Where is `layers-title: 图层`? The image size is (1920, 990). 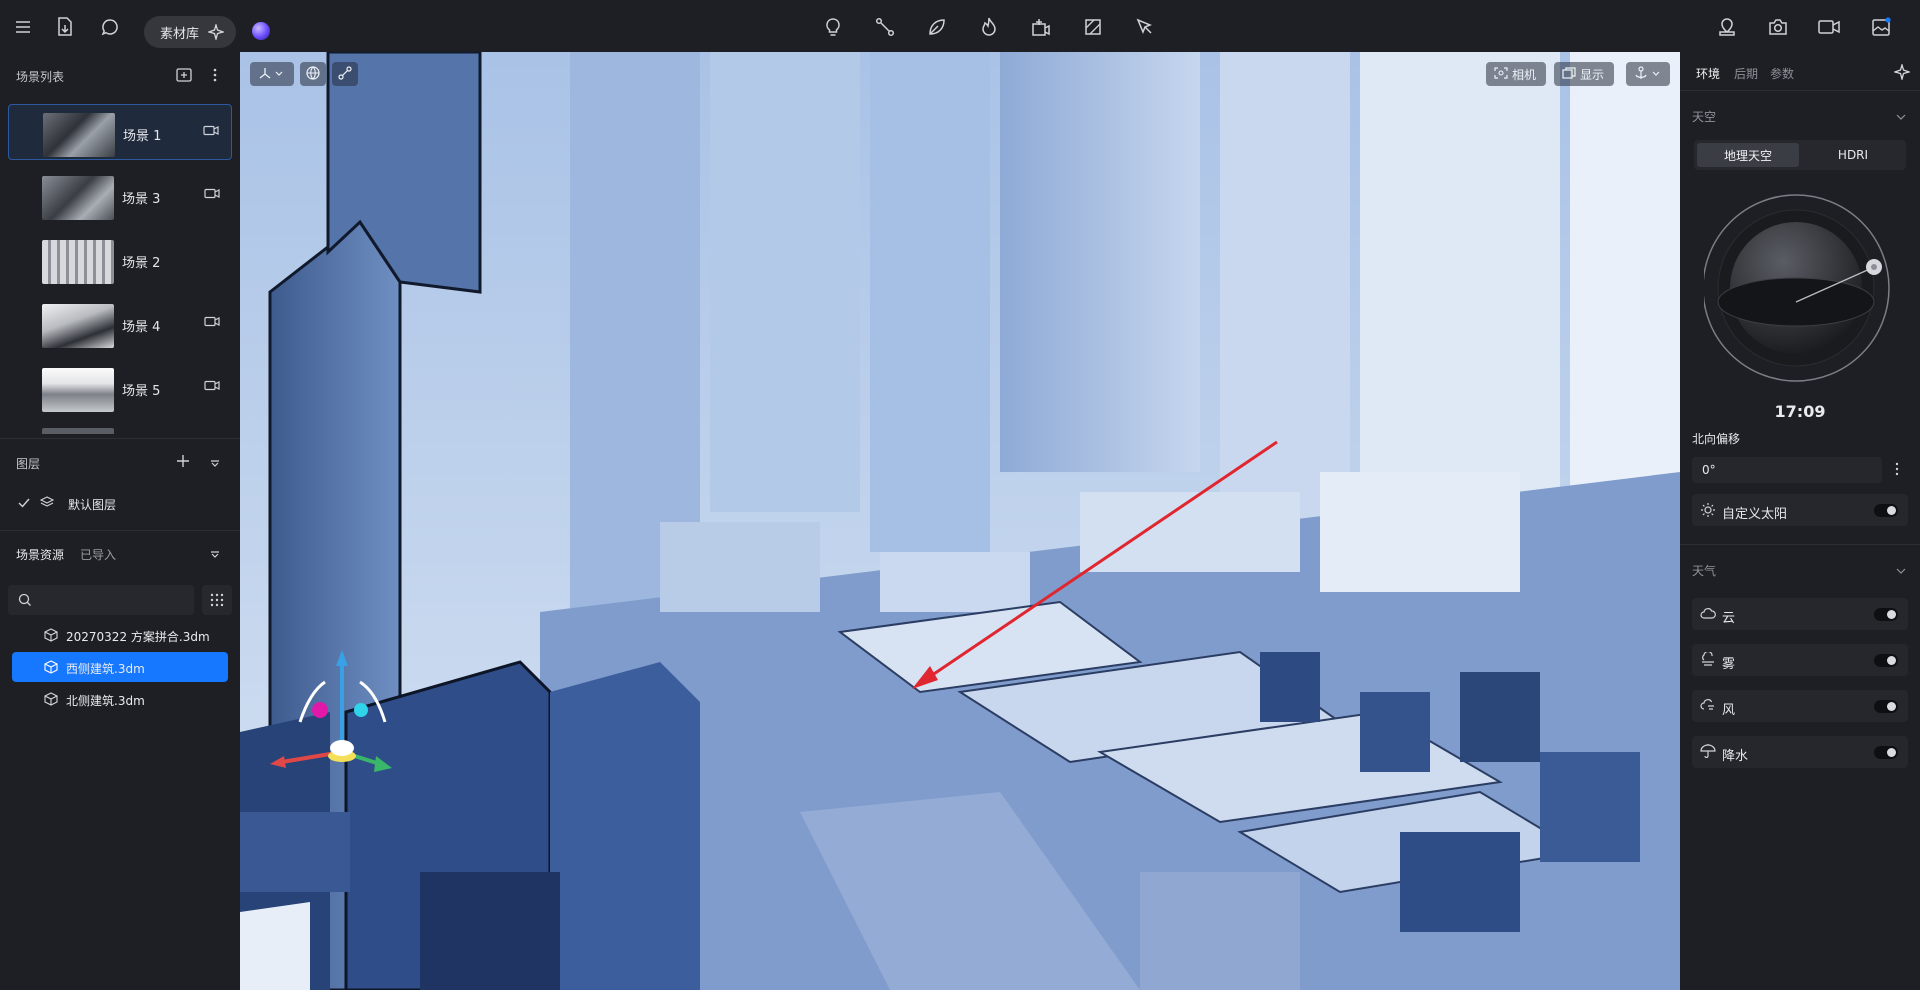 layers-title: 图层 is located at coordinates (28, 464).